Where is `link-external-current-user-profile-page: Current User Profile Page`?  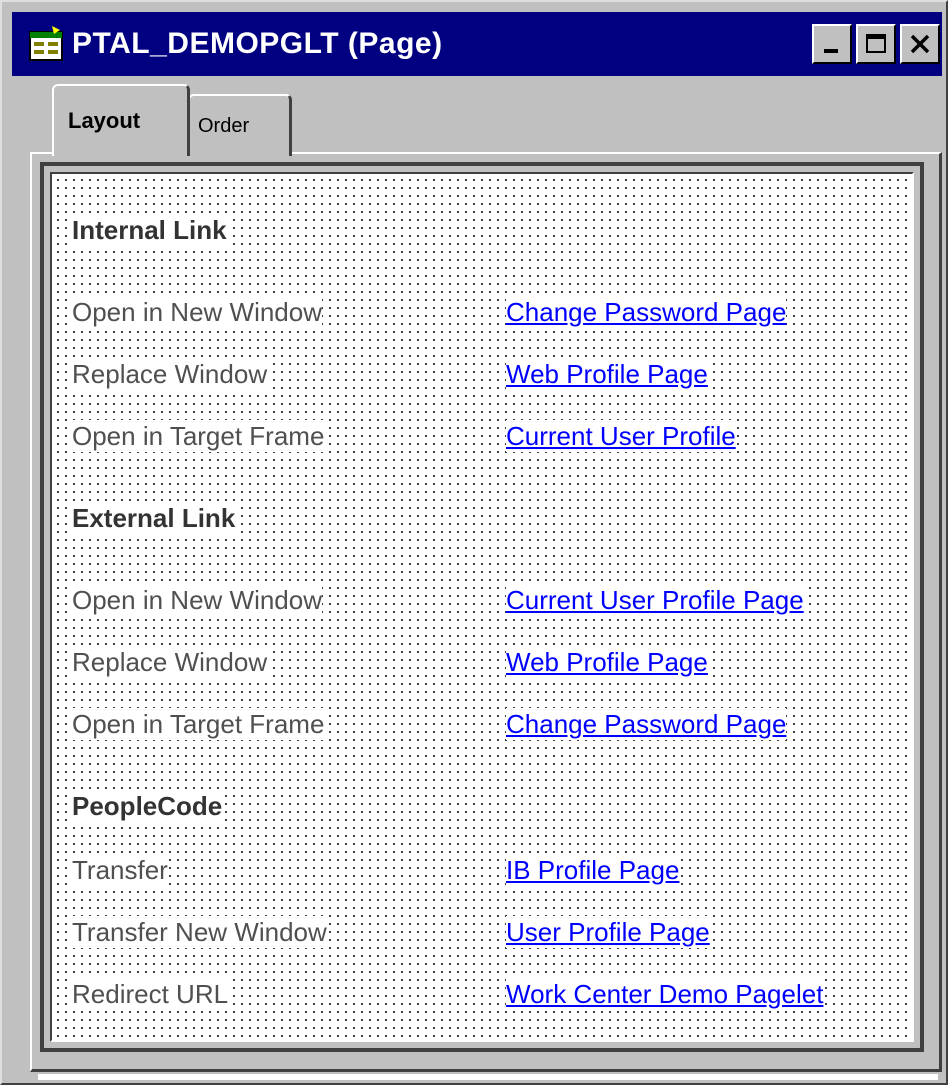
link-external-current-user-profile-page: Current User Profile Page is located at coordinates (655, 600).